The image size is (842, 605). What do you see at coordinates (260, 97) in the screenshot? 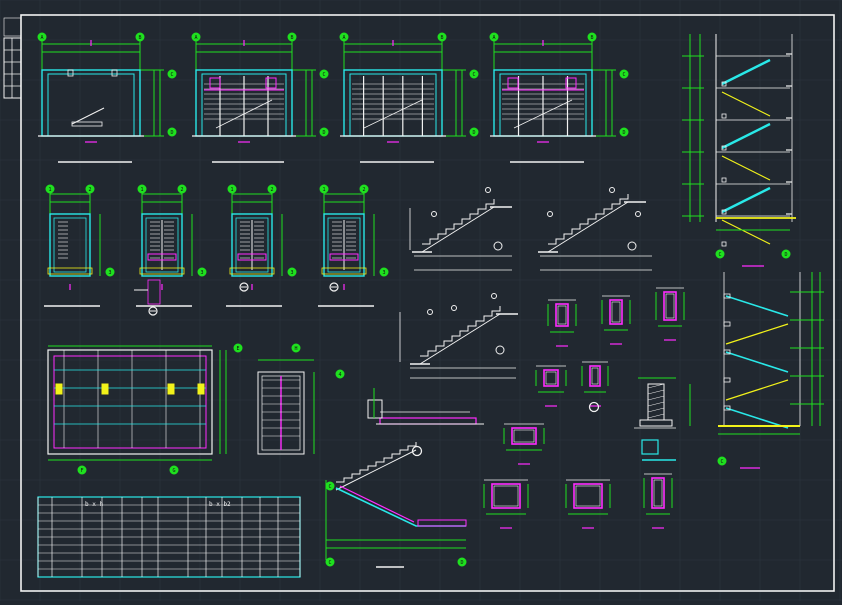
I see `section-elevation-2: A B C D` at bounding box center [260, 97].